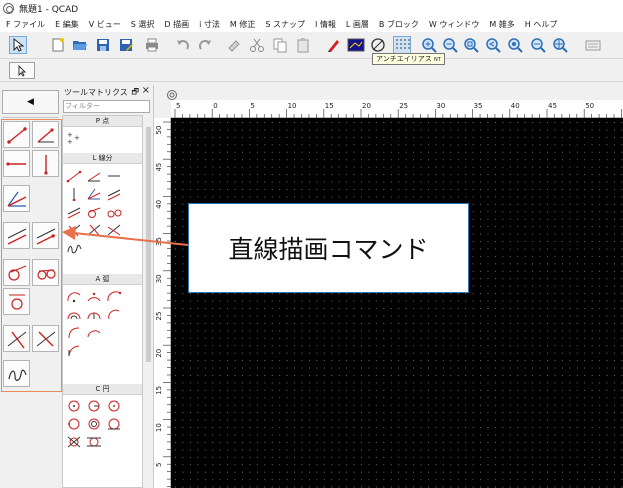 Image resolution: width=623 pixels, height=488 pixels. Describe the element at coordinates (103, 45) in the screenshot. I see `save-button` at that location.